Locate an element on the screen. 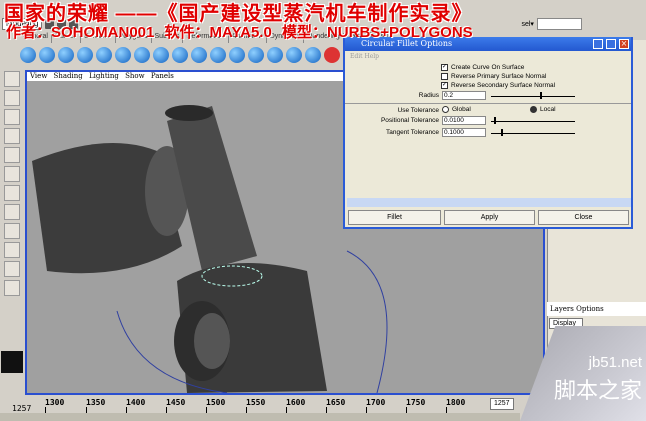 The image size is (646, 421). extrude-icon is located at coordinates (180, 55).